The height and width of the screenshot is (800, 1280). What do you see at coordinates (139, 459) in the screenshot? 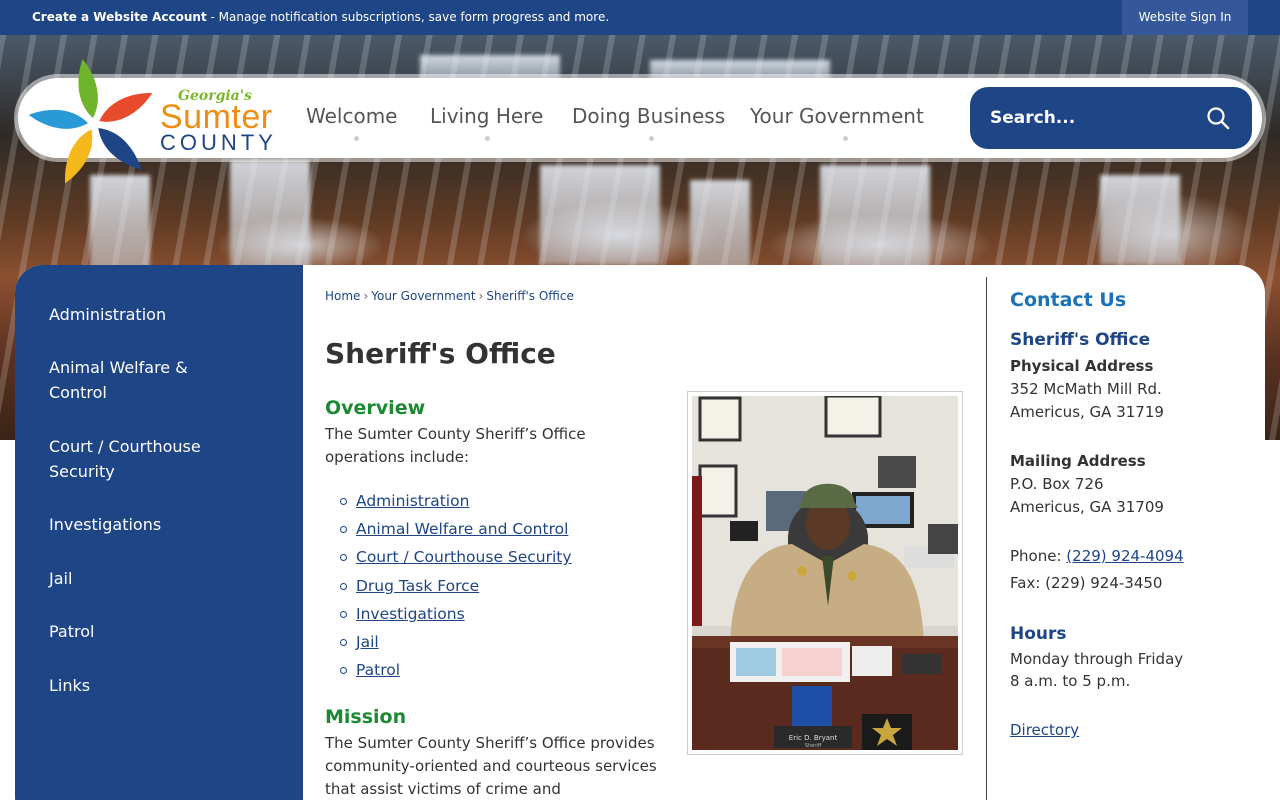
I see `sidebar-item-court-security: Court / Courthouse Security` at bounding box center [139, 459].